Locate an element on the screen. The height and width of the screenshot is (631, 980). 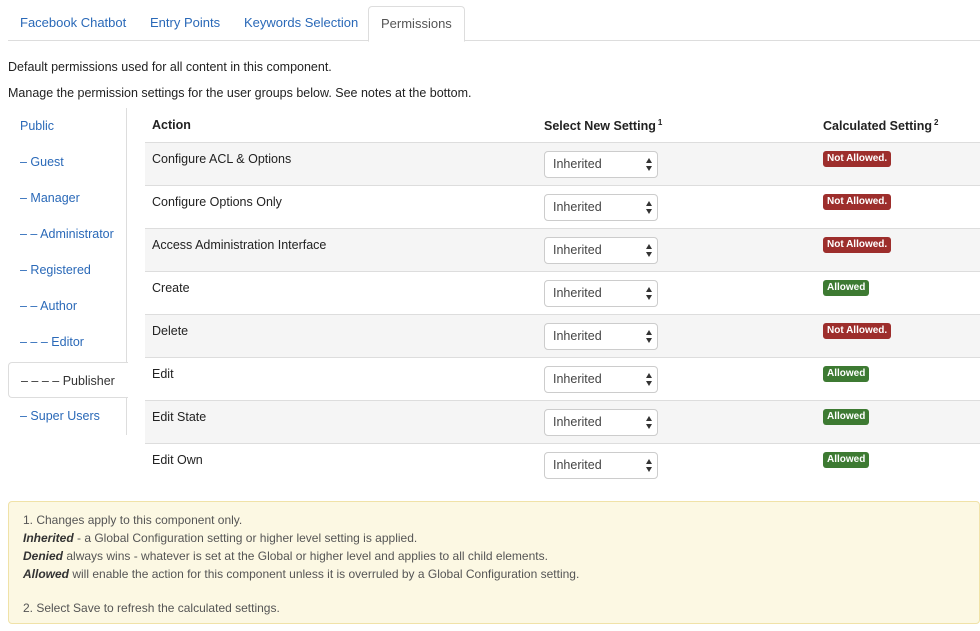
header-calculated-setting: Calculated Setting 2 is located at coordinates (881, 125).